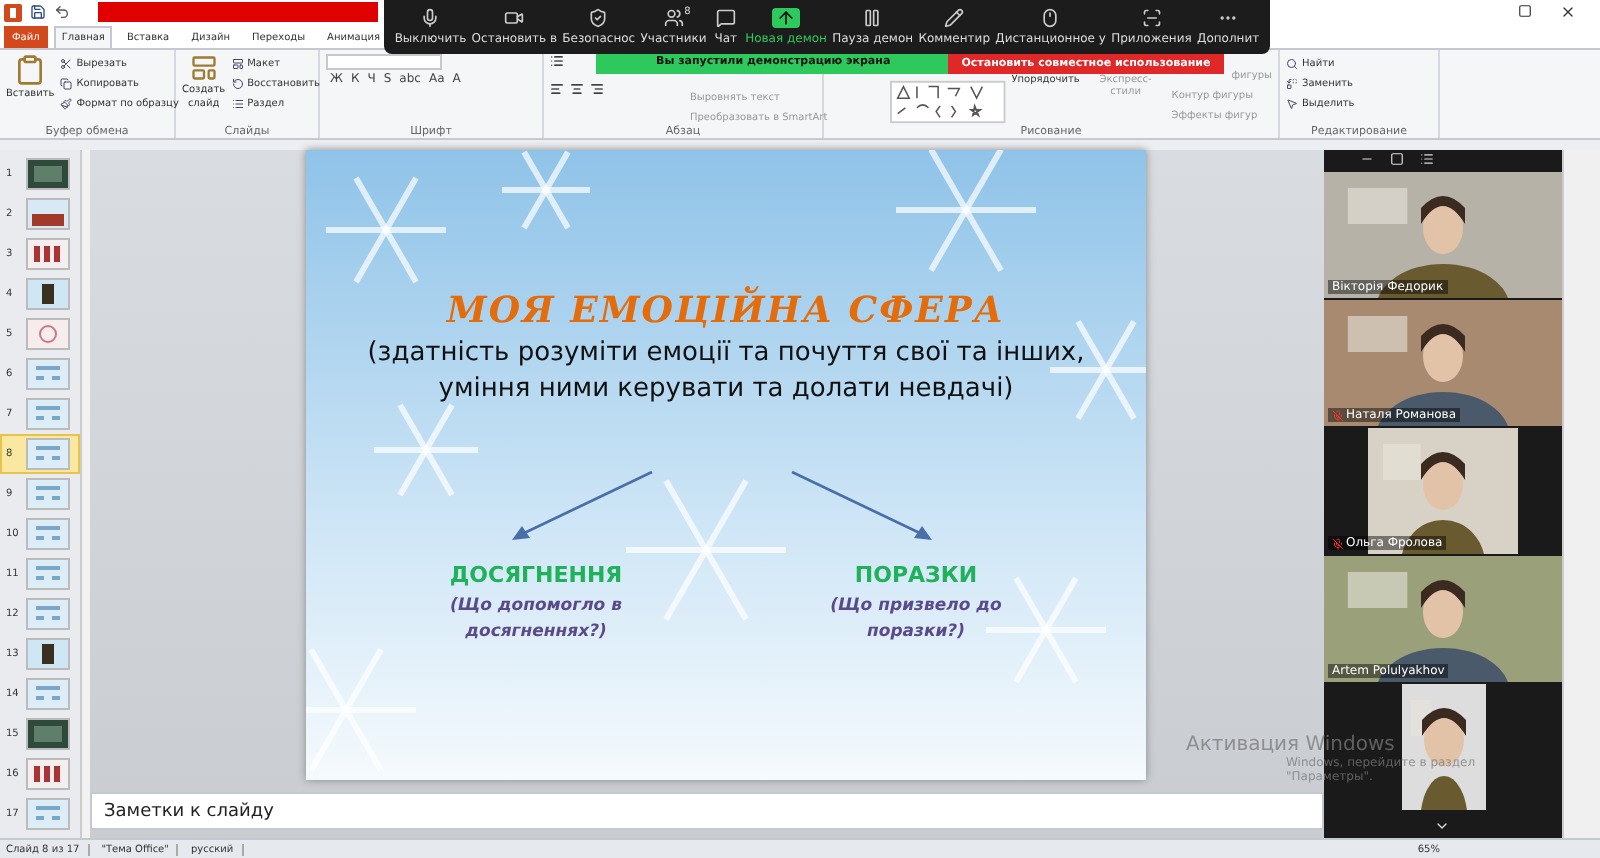  What do you see at coordinates (598, 18) in the screenshot?
I see `shield-icon` at bounding box center [598, 18].